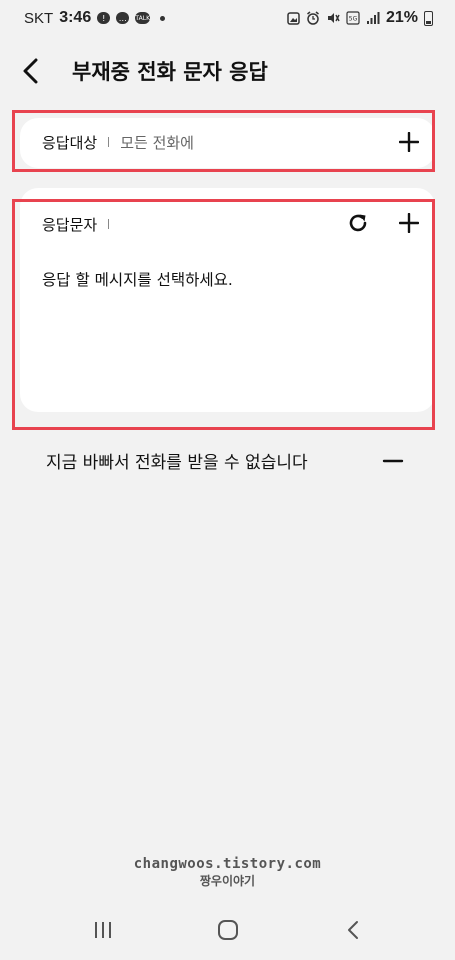  Describe the element at coordinates (163, 18) in the screenshot. I see `dot-icon` at that location.